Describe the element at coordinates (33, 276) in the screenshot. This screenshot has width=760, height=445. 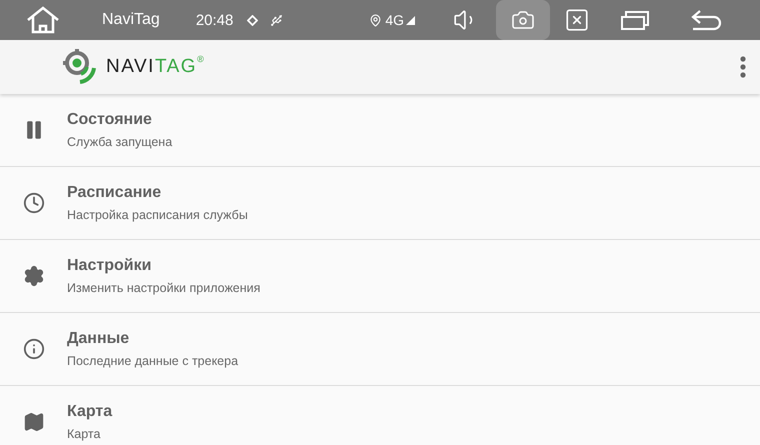
I see `settings-icon` at that location.